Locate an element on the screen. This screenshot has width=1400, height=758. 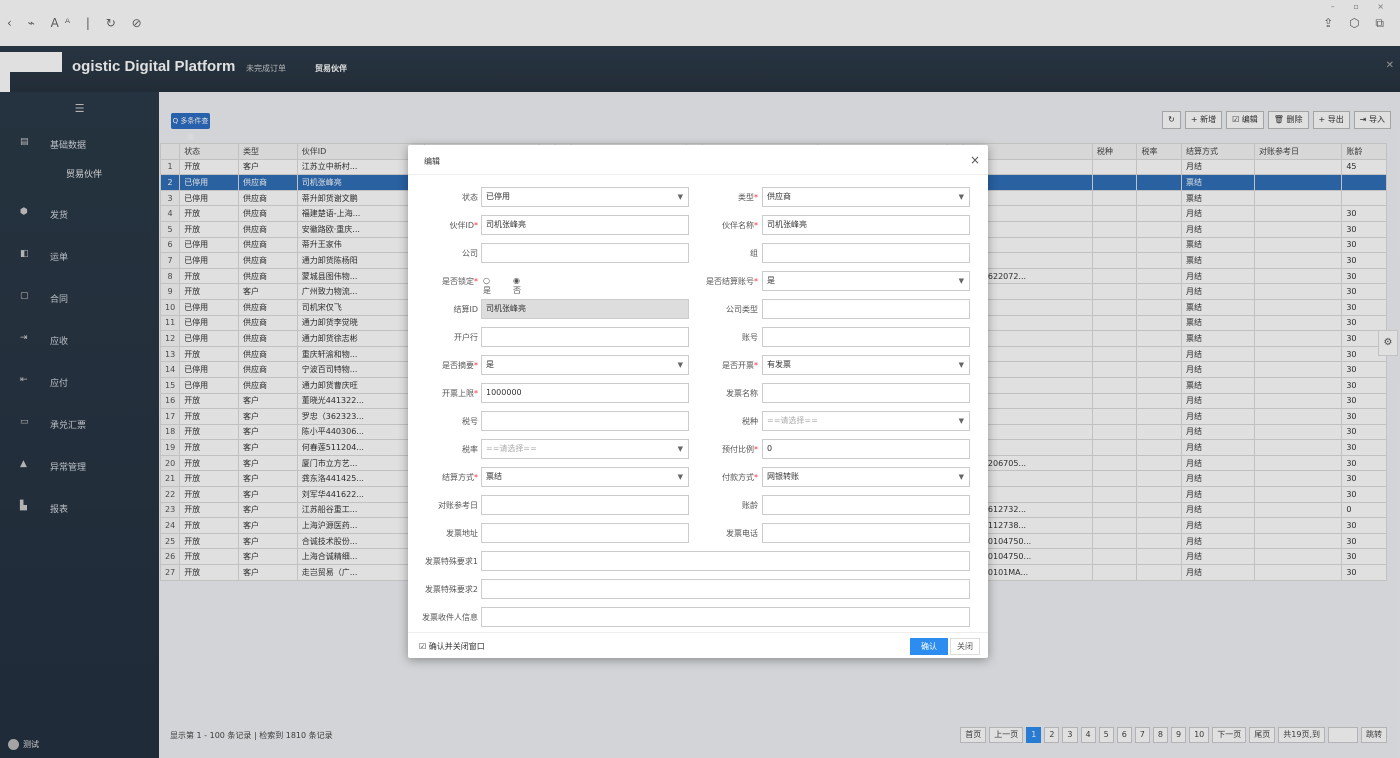
type-label: 类型* is located at coordinates (748, 197).